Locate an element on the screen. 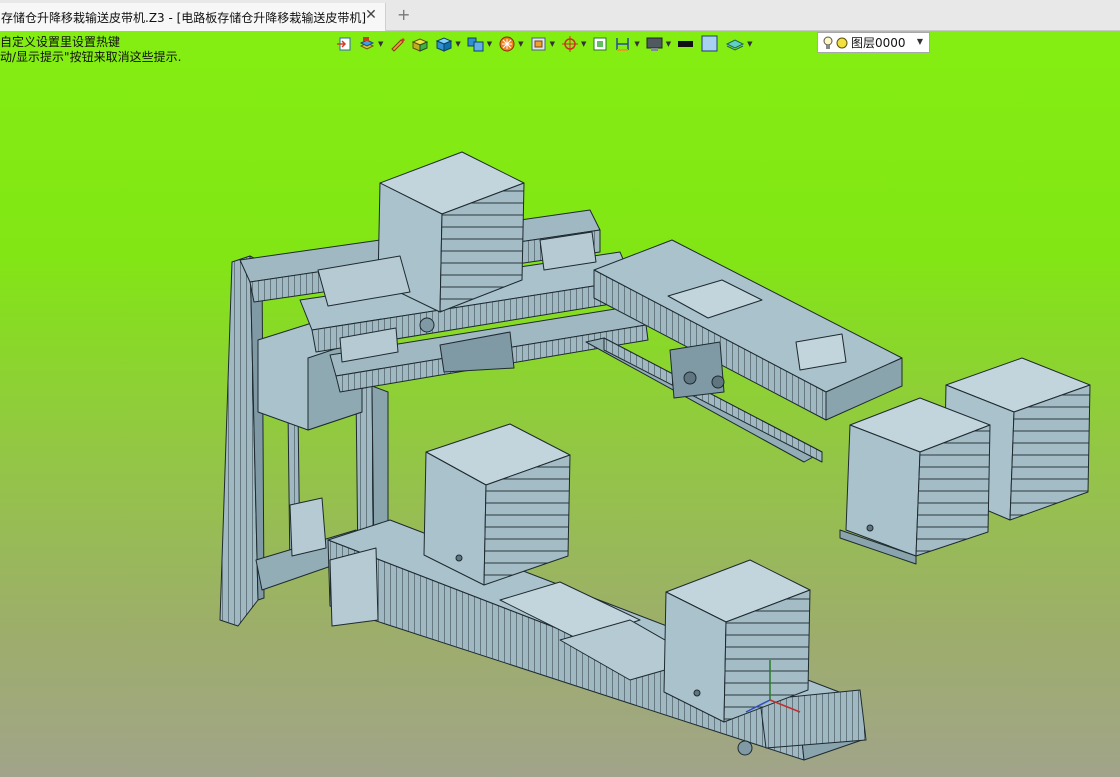 This screenshot has width=1120, height=777. view-cube-icon is located at coordinates (538, 44).